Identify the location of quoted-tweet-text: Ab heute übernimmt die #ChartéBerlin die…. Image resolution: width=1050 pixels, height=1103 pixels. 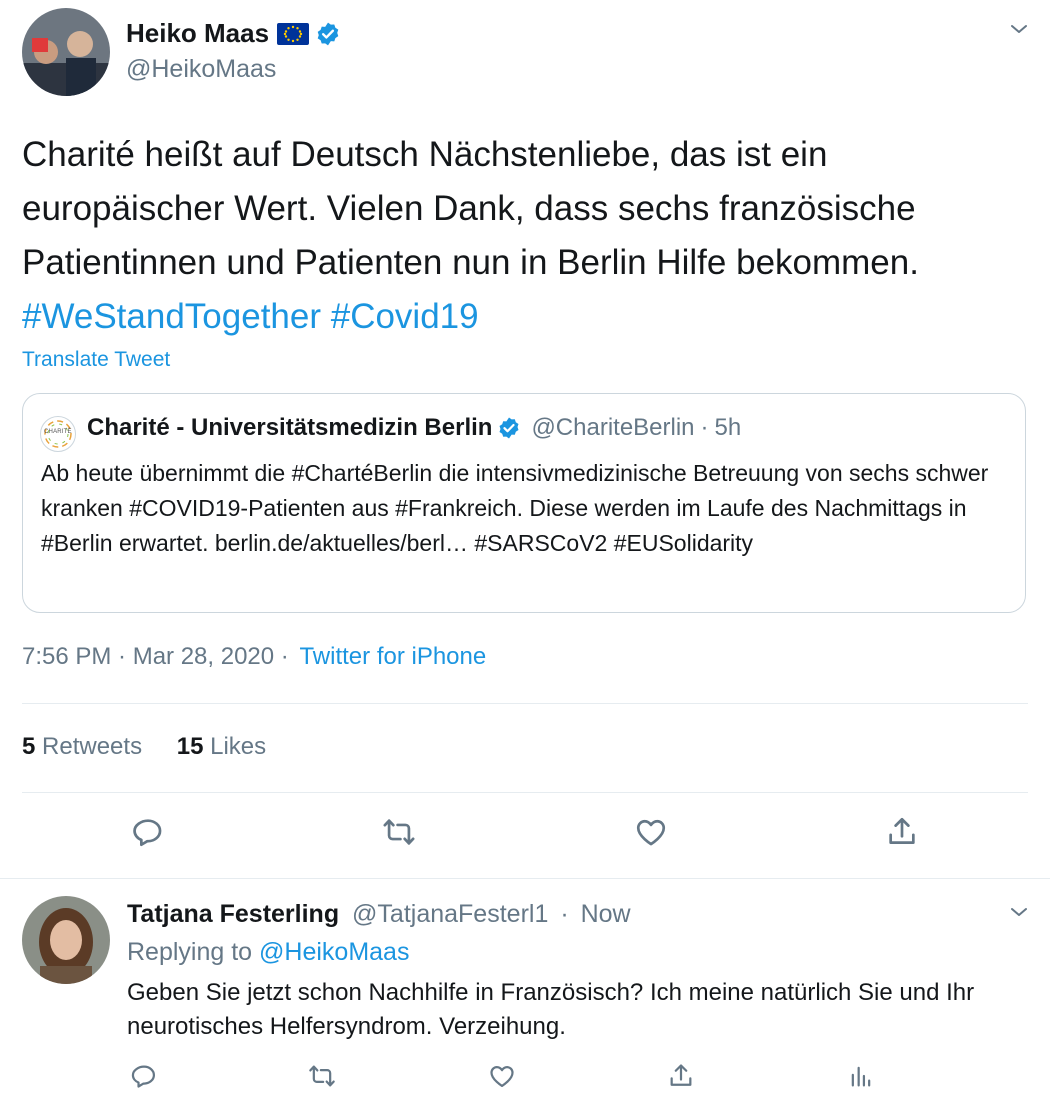
(515, 508).